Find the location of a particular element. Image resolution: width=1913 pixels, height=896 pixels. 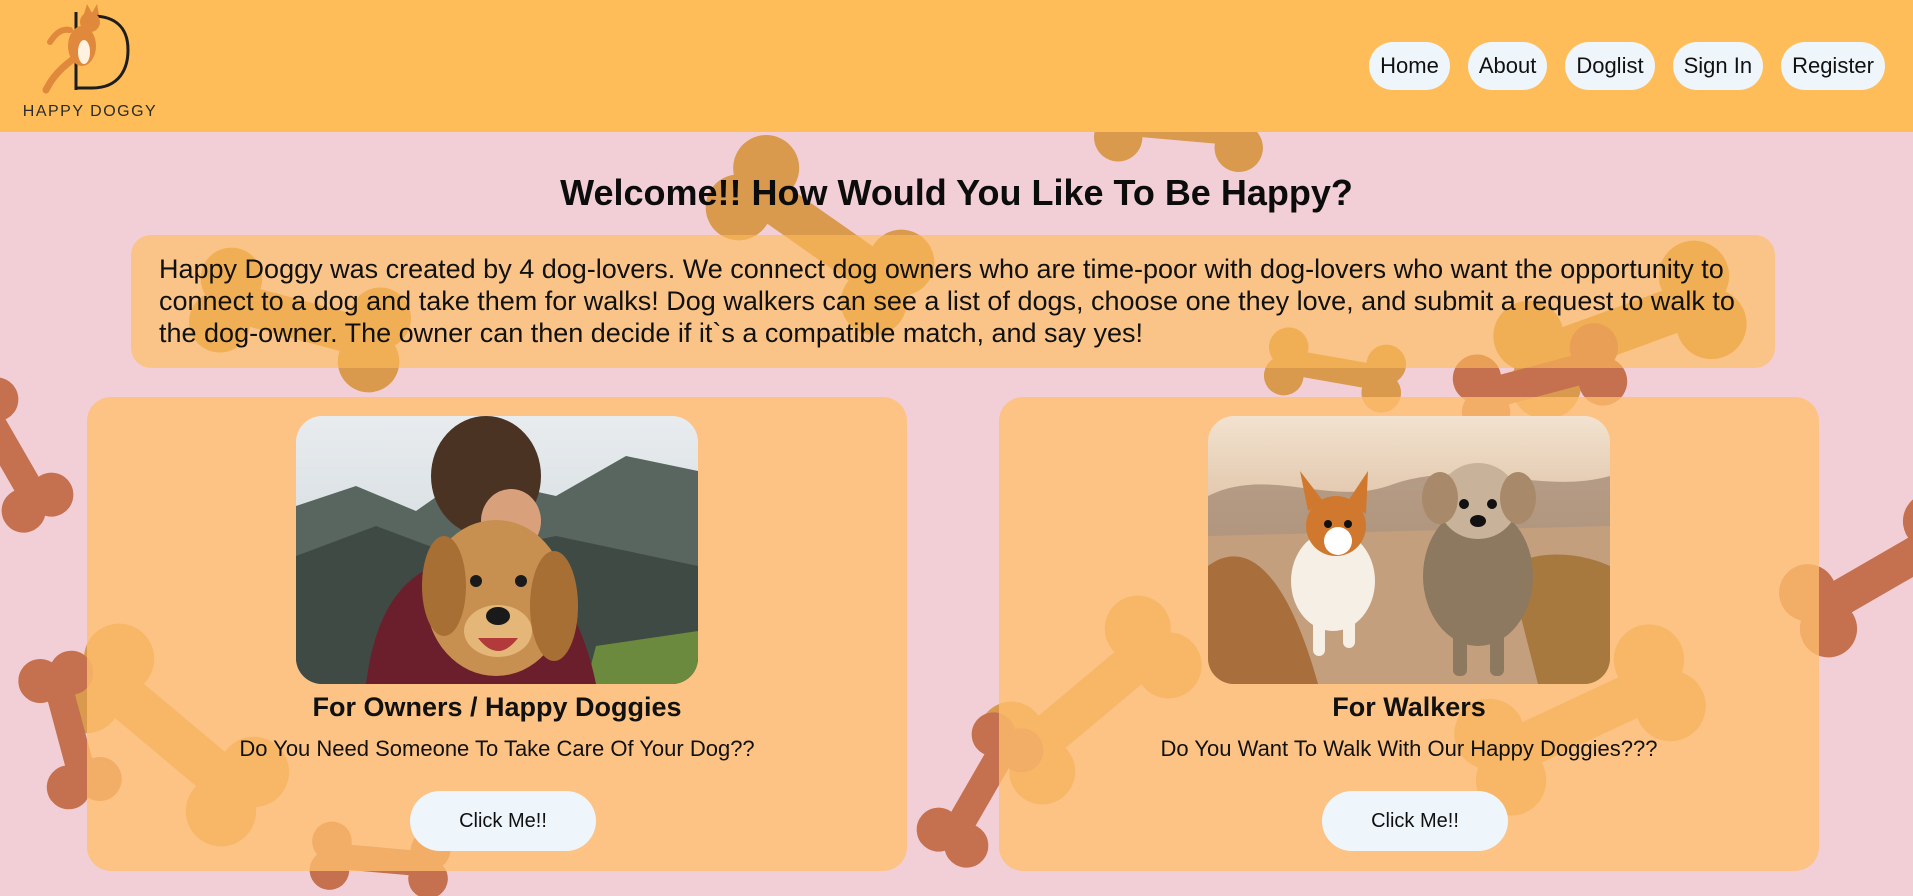

logo: HAPPY DOGGY is located at coordinates (89, 63).